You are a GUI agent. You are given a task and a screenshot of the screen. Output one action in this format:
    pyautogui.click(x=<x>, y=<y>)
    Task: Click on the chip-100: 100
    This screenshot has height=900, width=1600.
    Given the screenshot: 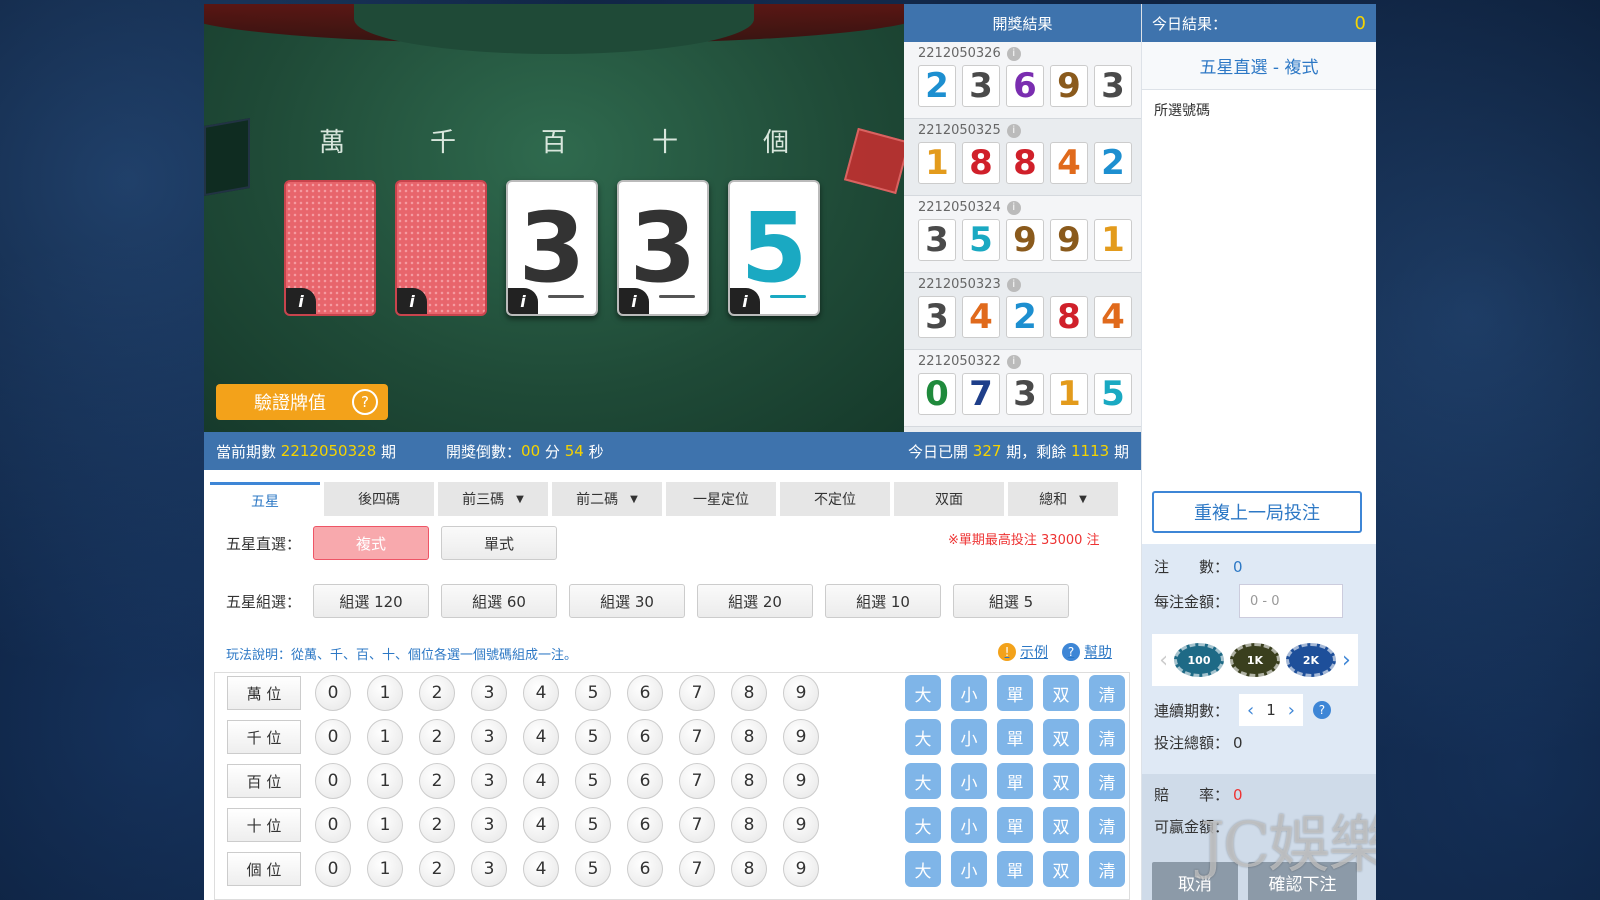 What is the action you would take?
    pyautogui.click(x=1199, y=660)
    